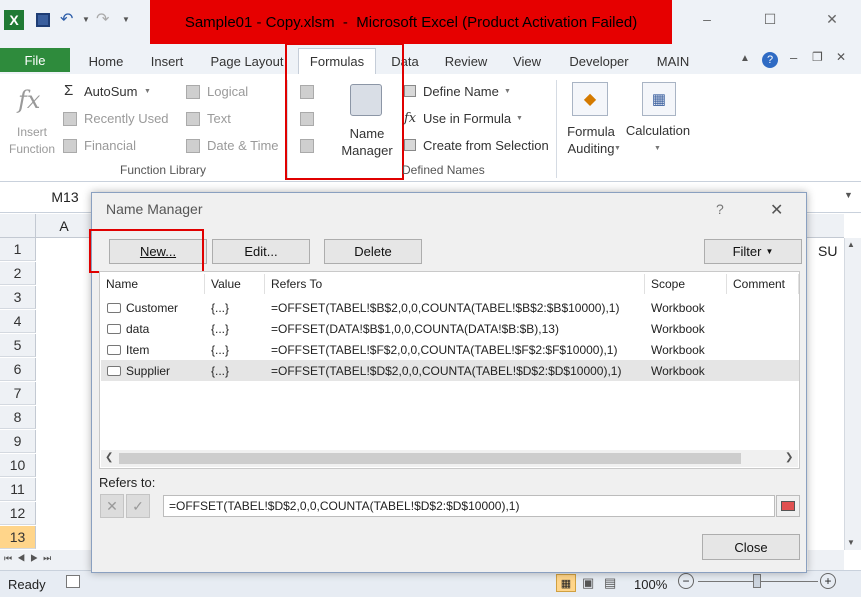 The height and width of the screenshot is (597, 861). What do you see at coordinates (147, 91) in the screenshot?
I see `autosum-dropdown-icon: ▼` at bounding box center [147, 91].